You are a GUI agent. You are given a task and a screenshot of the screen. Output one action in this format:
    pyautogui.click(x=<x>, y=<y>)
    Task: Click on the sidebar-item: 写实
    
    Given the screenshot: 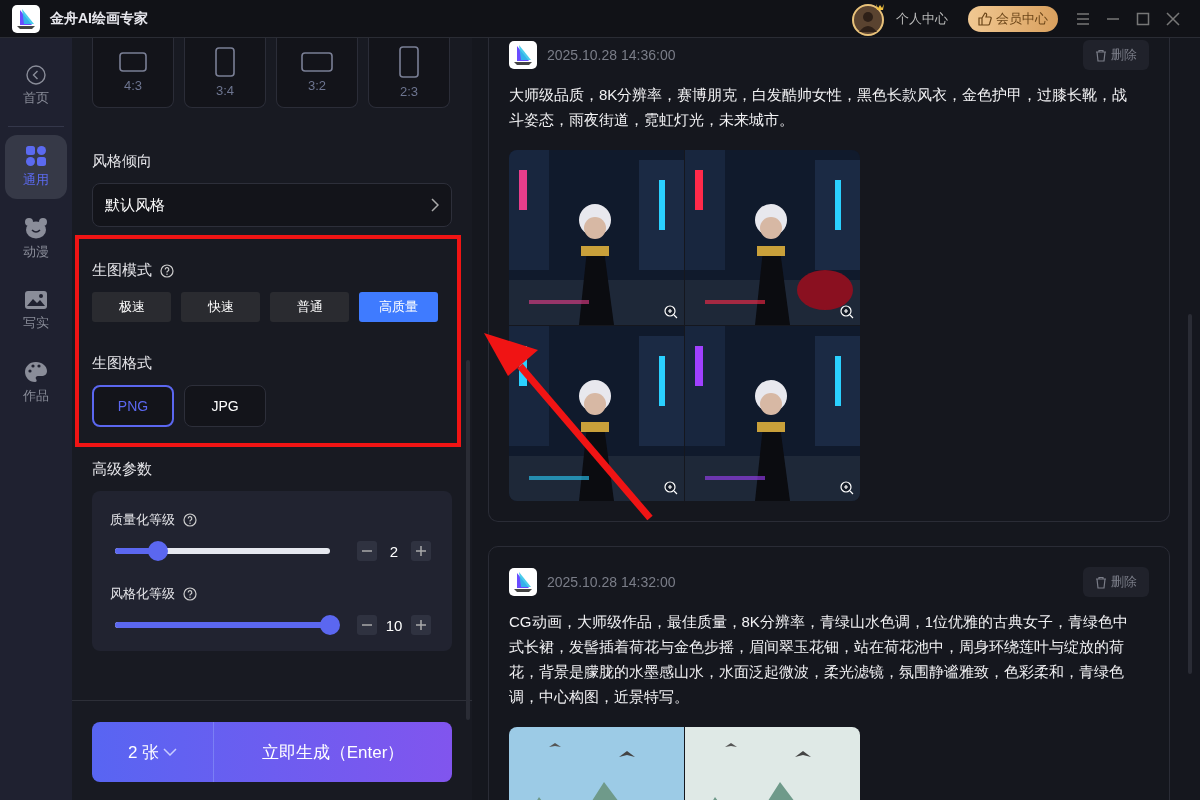 What is the action you would take?
    pyautogui.click(x=36, y=311)
    